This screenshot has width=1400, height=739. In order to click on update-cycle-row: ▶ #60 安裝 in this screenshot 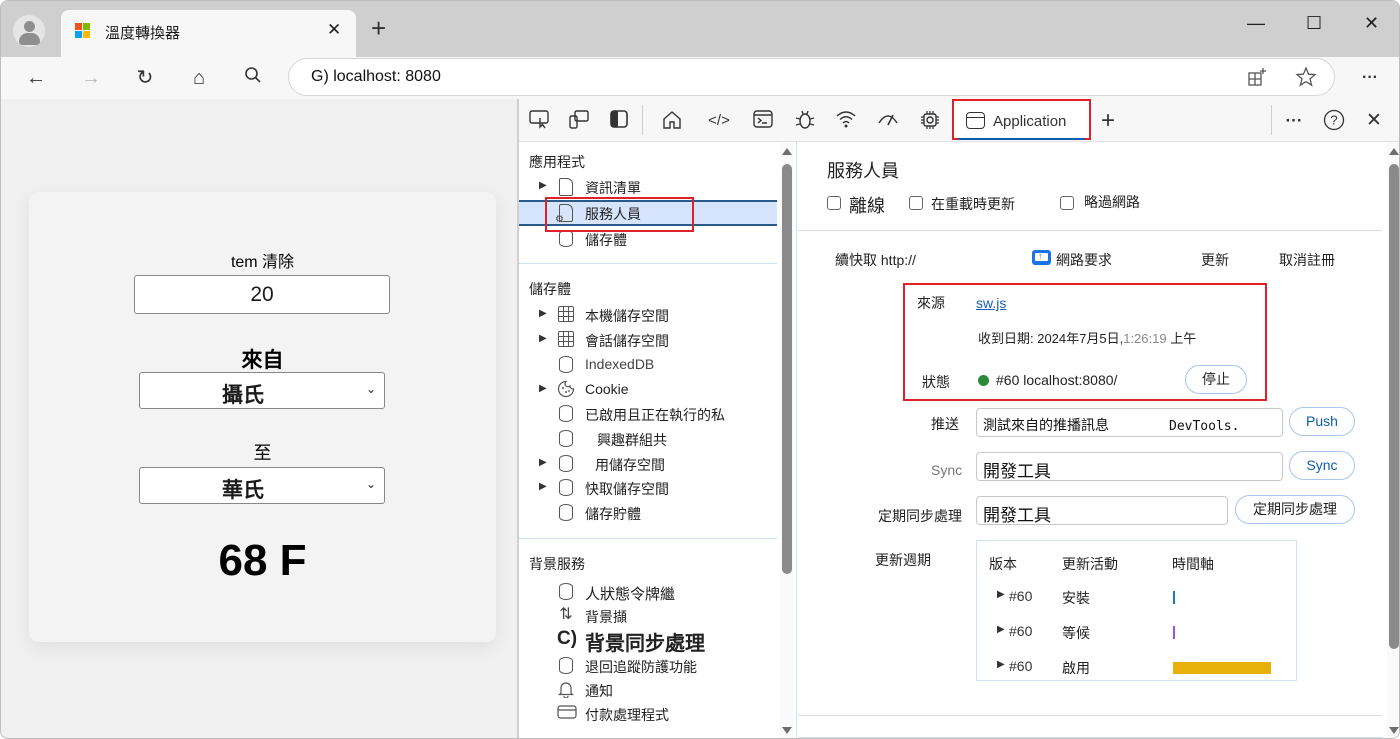, I will do `click(1136, 598)`.